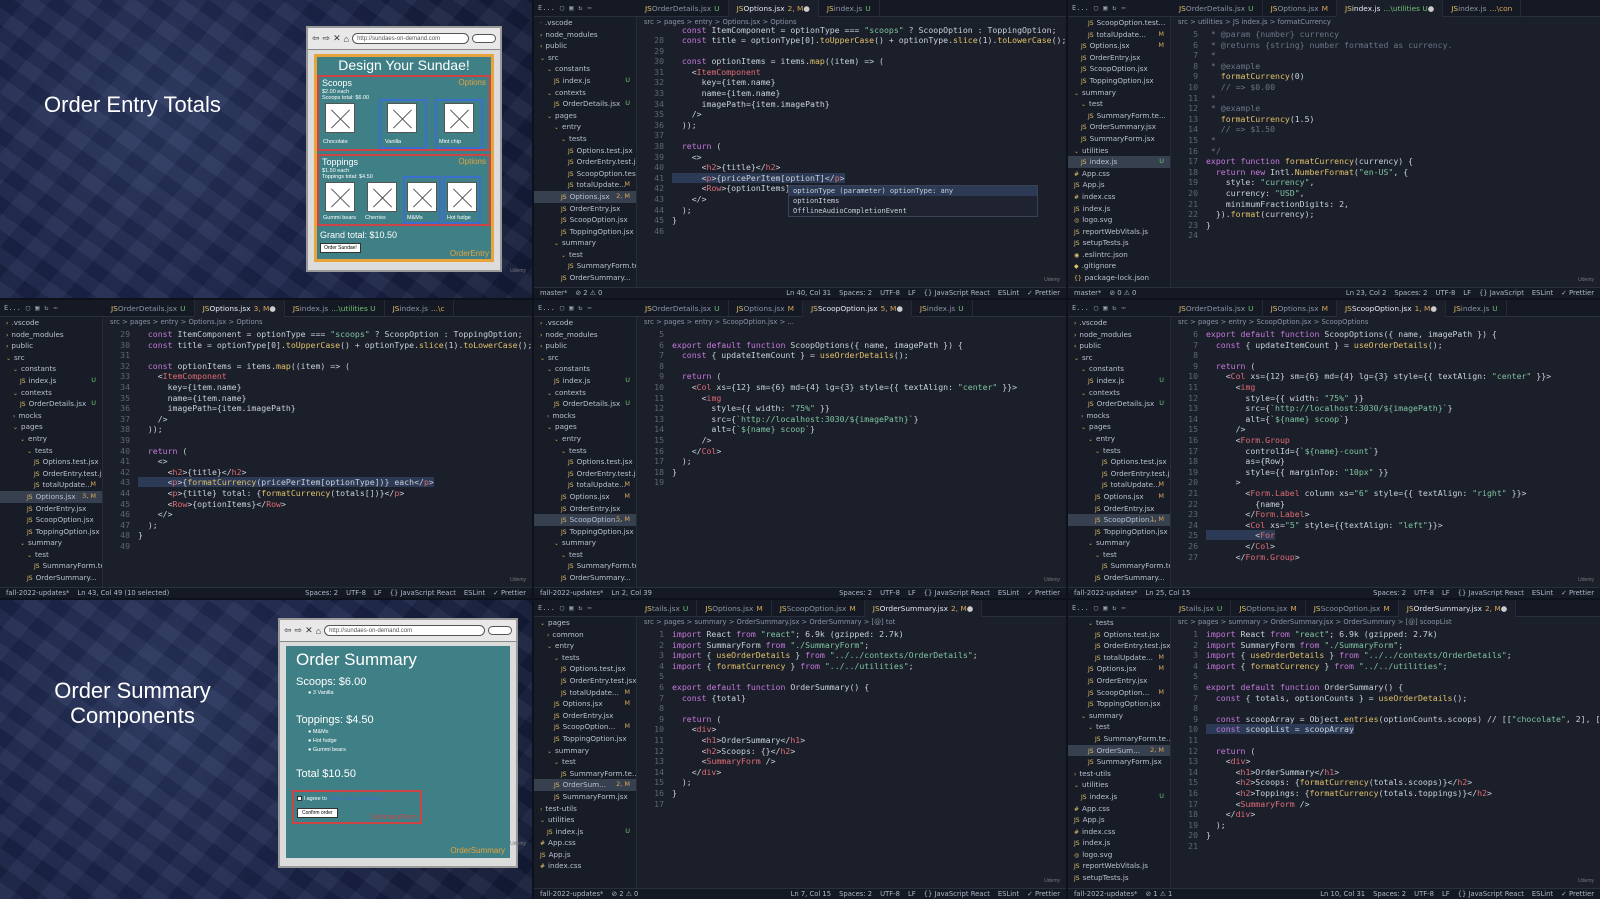 This screenshot has width=1600, height=899. Describe the element at coordinates (923, 608) in the screenshot. I see `editor-tab: JS OrderSummary.jsx 2, M ●` at that location.